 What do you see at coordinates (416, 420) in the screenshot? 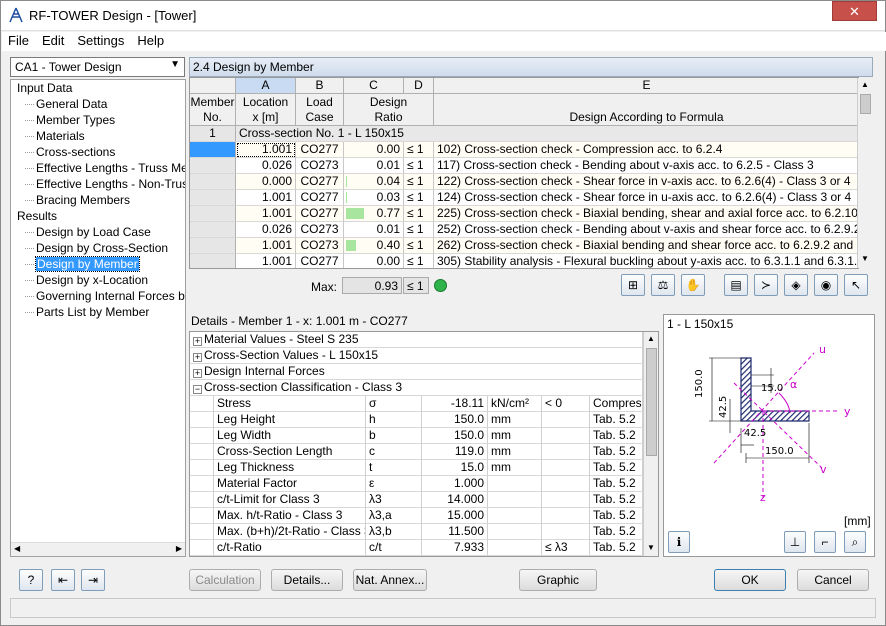
I see `details-row: Leg Height h 150.0 mm Tab. 5.2` at bounding box center [416, 420].